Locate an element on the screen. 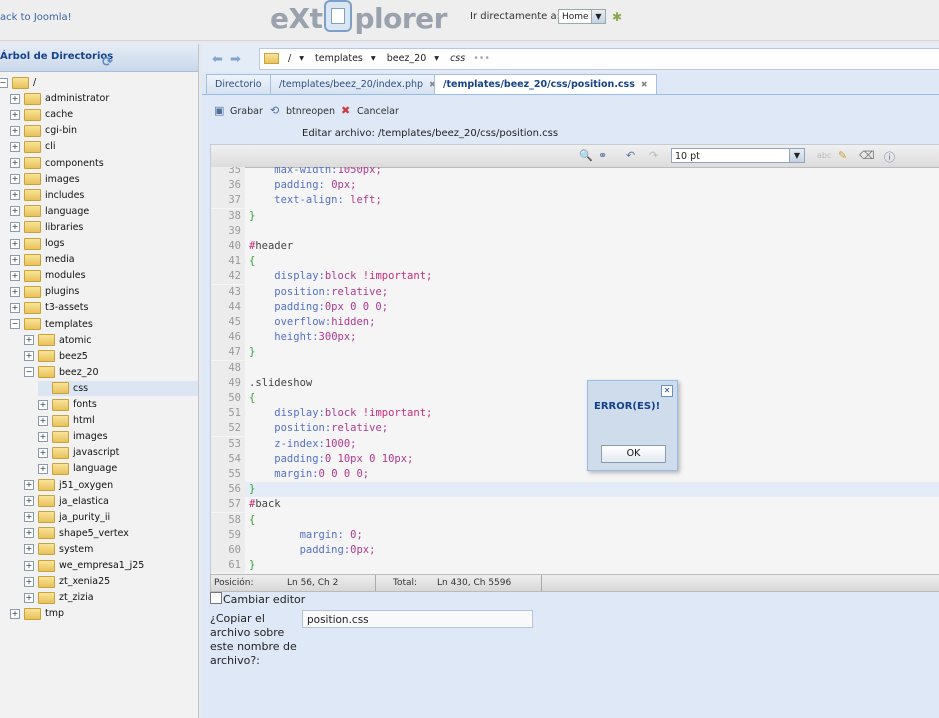  highlight-icon: ✎ is located at coordinates (842, 155).